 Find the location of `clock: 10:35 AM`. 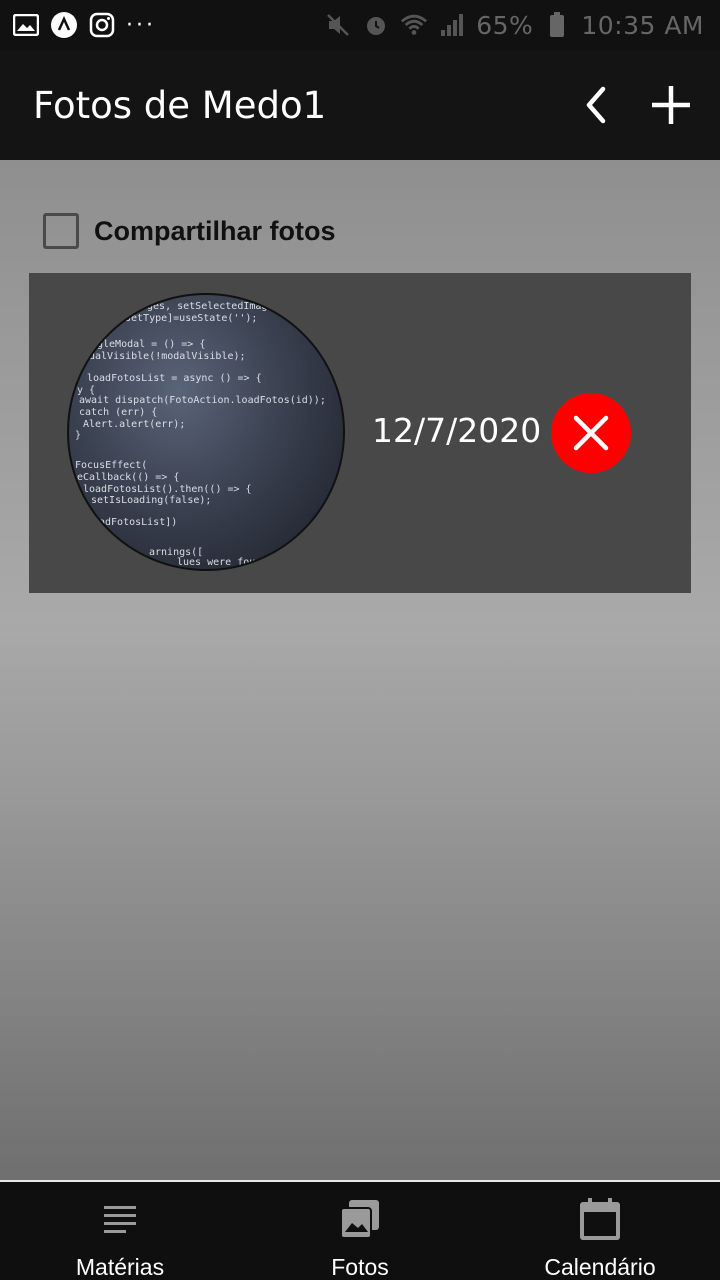

clock: 10:35 AM is located at coordinates (642, 25).